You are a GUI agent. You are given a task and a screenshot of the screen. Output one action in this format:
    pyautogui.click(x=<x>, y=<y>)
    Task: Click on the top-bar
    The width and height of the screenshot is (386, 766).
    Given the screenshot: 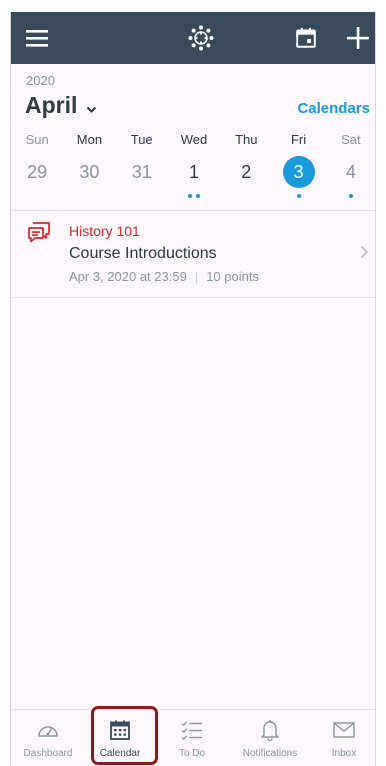 What is the action you would take?
    pyautogui.click(x=193, y=38)
    